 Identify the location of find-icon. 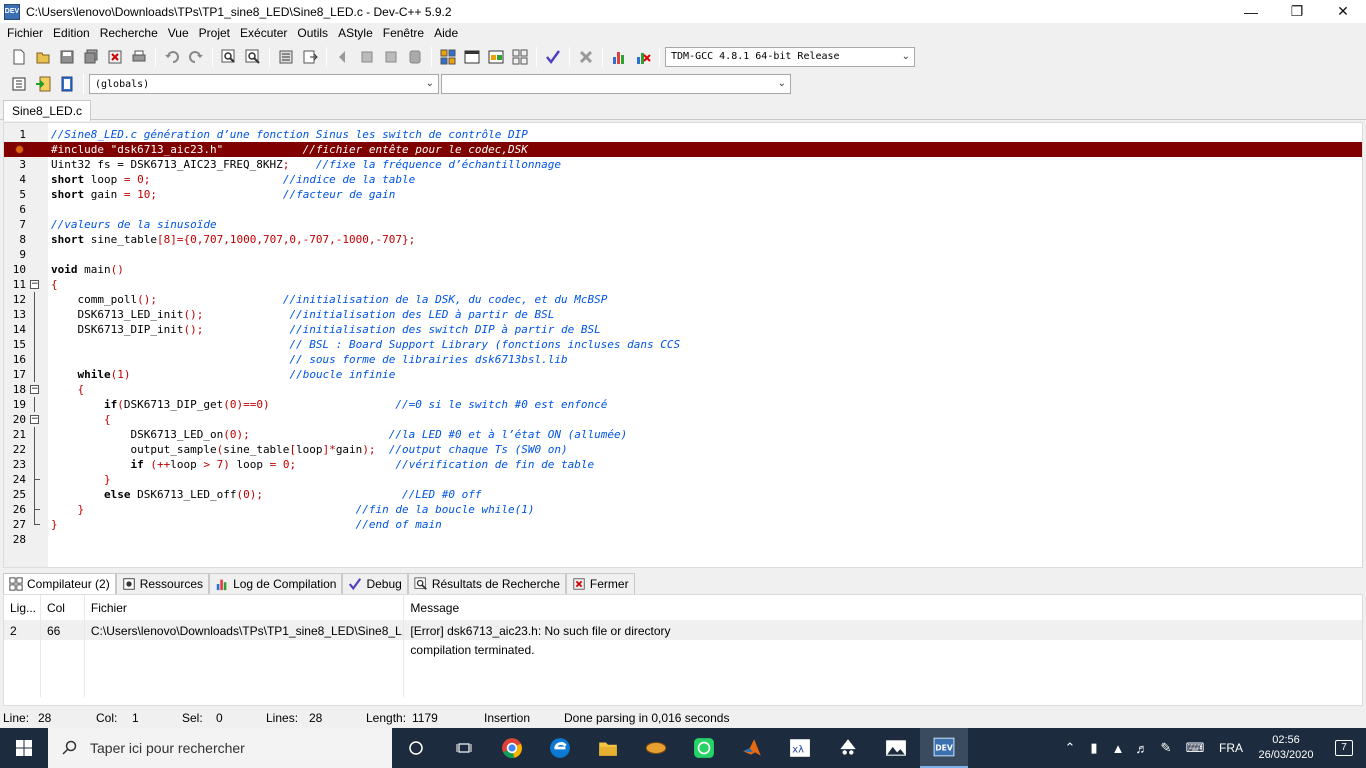
(228, 56).